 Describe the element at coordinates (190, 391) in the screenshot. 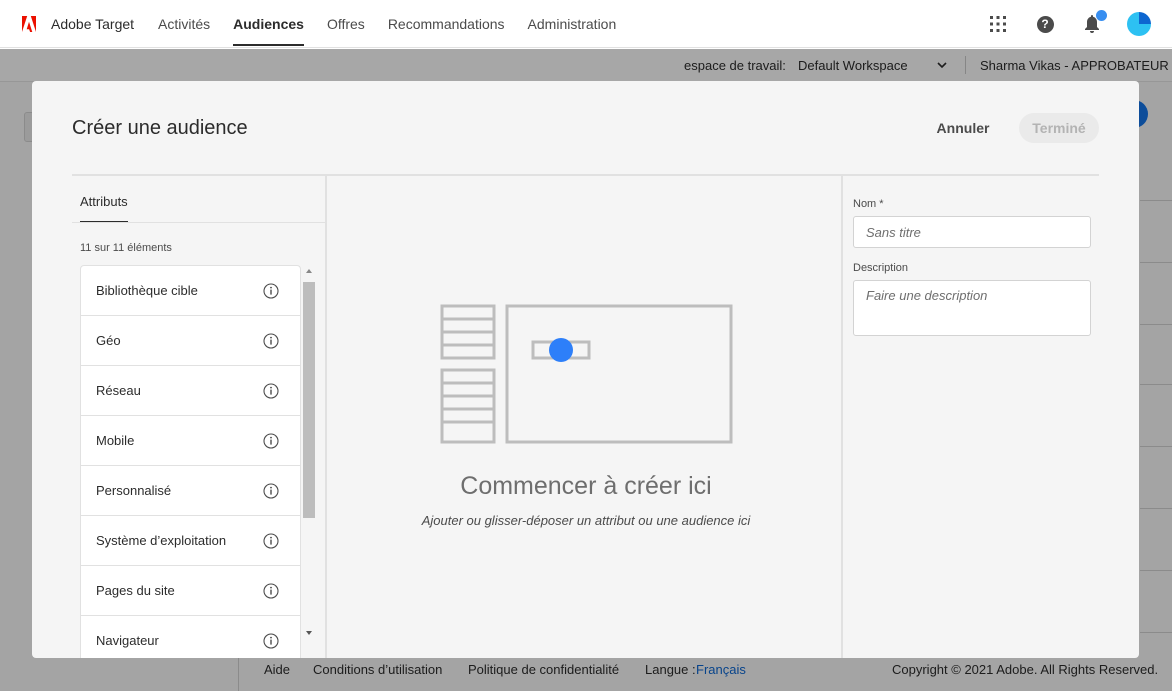

I see `attribute-item-reseau: Réseau` at that location.